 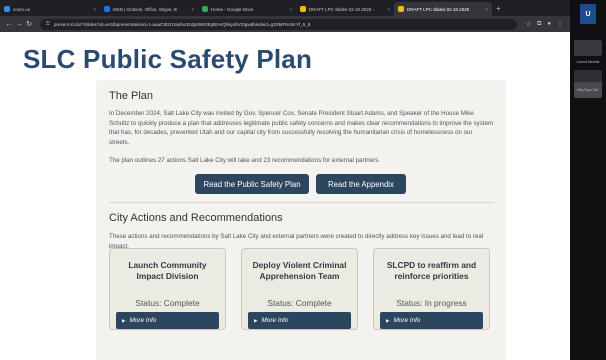 I want to click on tab-zoom: zoom.us ×, so click(x=50, y=9).